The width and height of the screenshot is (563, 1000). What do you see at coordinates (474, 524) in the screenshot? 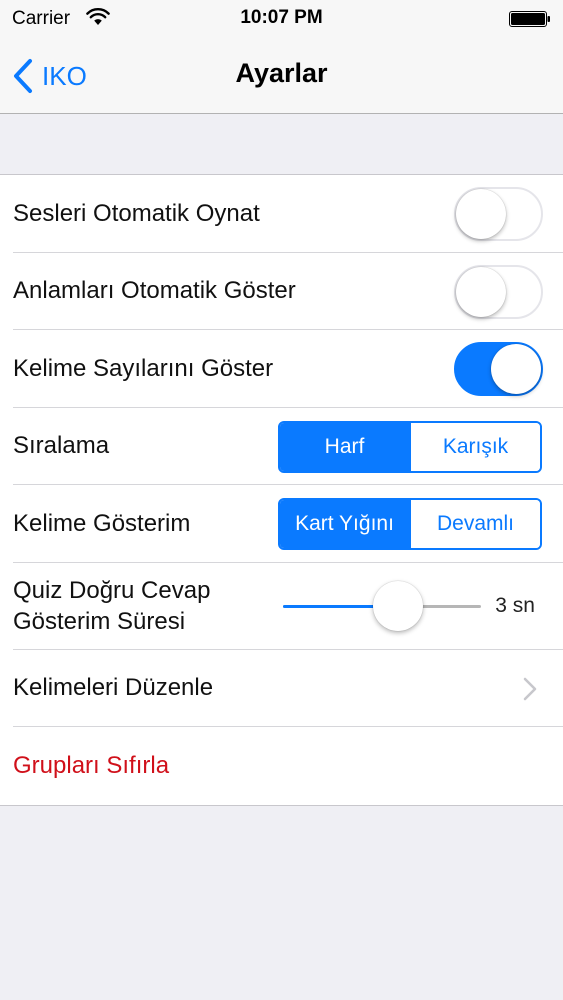
I see `word-display-segment-devamli: Devamlı` at bounding box center [474, 524].